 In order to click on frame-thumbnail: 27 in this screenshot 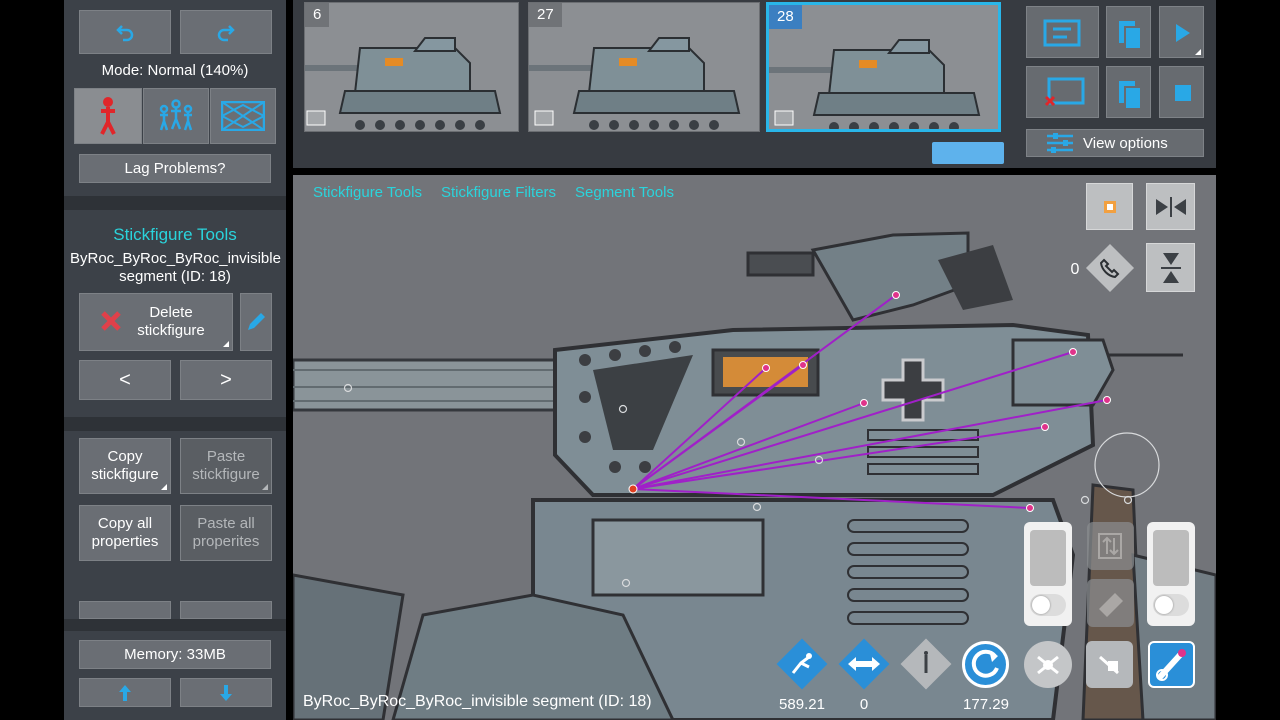, I will do `click(644, 67)`.